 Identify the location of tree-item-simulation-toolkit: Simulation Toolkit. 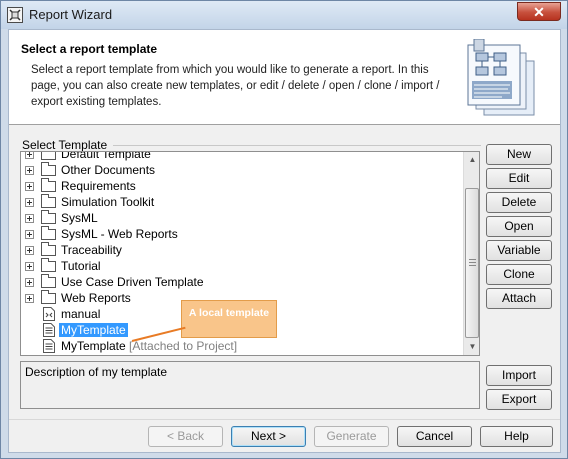
(241, 202).